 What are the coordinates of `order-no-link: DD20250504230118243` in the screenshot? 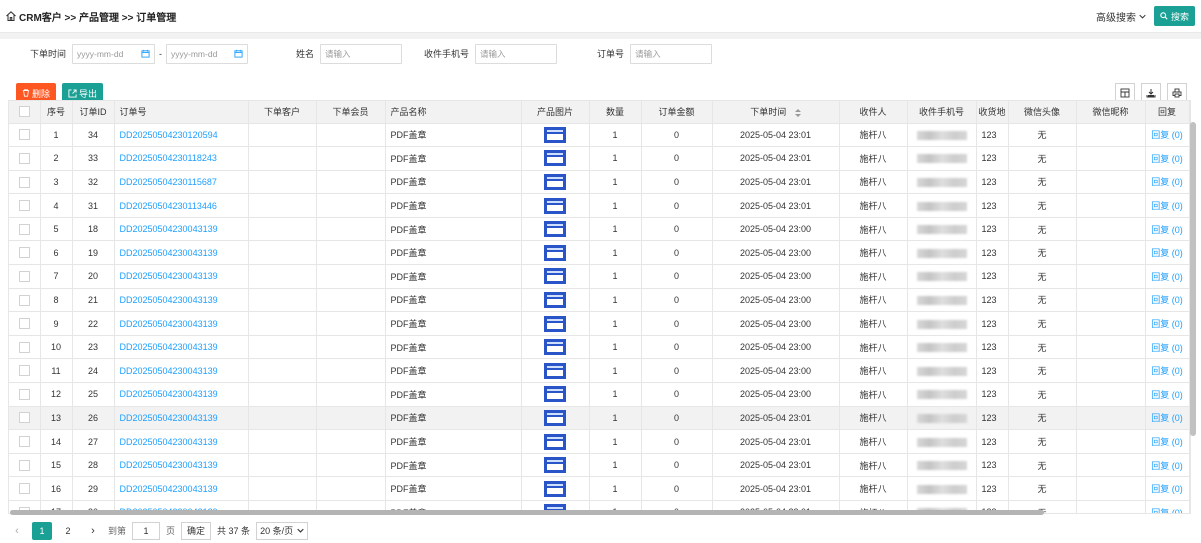 It's located at (181, 158).